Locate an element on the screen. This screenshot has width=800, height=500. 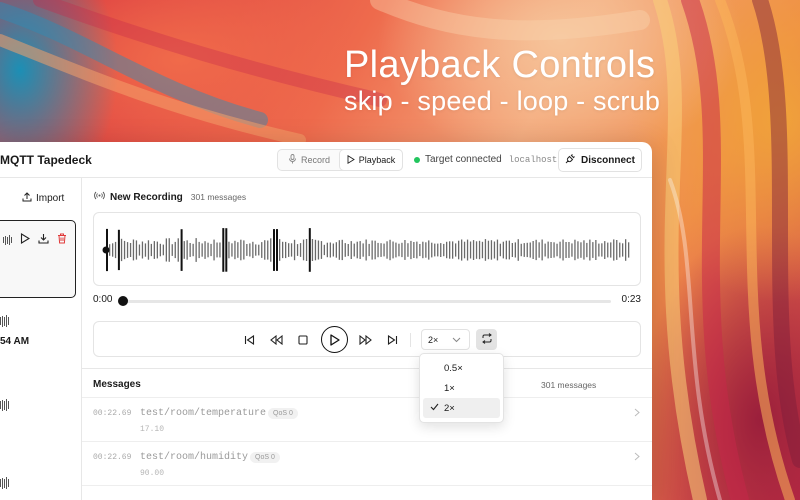
message-row: 00:22.69 test/room/humidity QoS 0 90.00 is located at coordinates (367, 464).